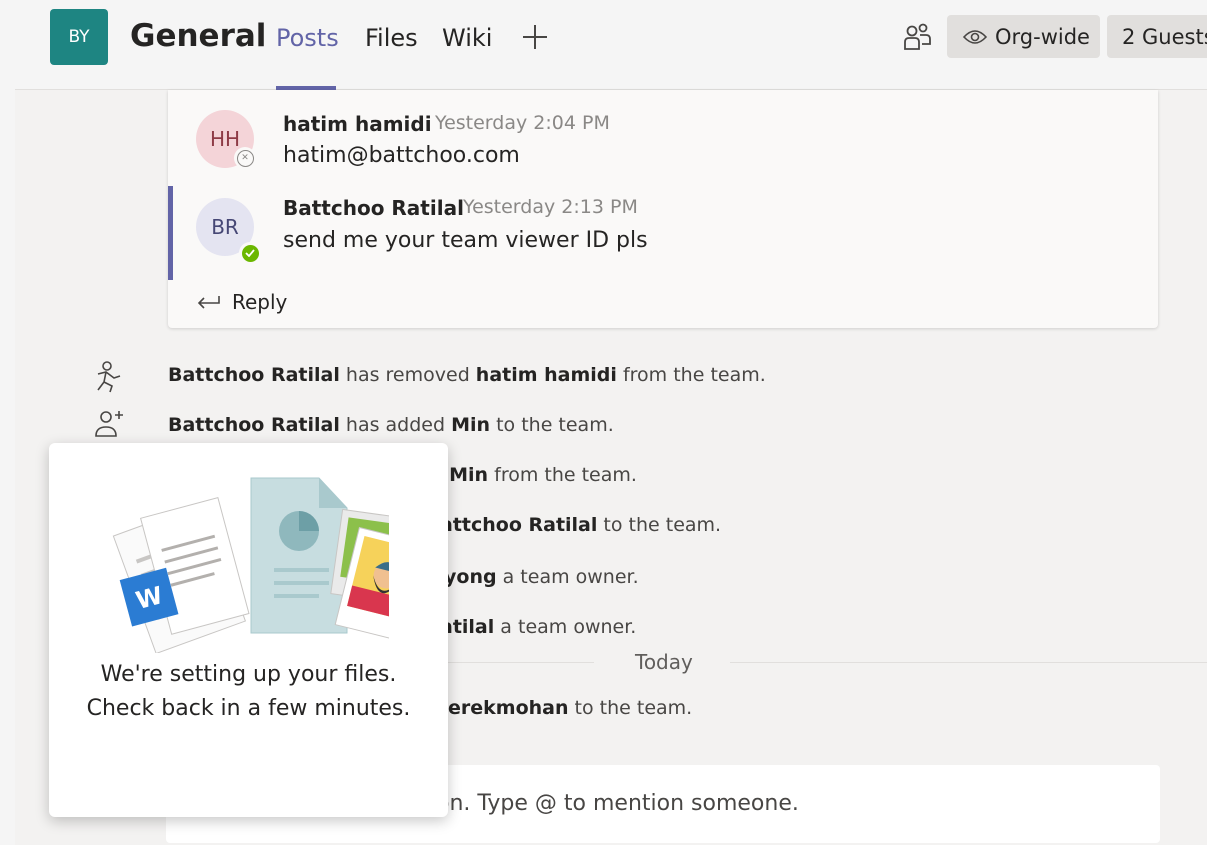 The height and width of the screenshot is (845, 1207). I want to click on message-timestamp: Yesterday 2:13 PM, so click(550, 207).